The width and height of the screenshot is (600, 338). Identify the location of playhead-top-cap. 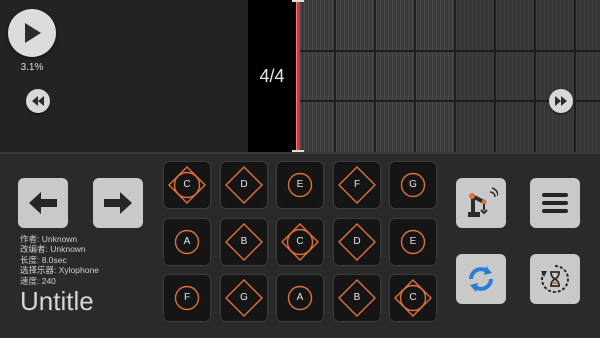
(298, 1).